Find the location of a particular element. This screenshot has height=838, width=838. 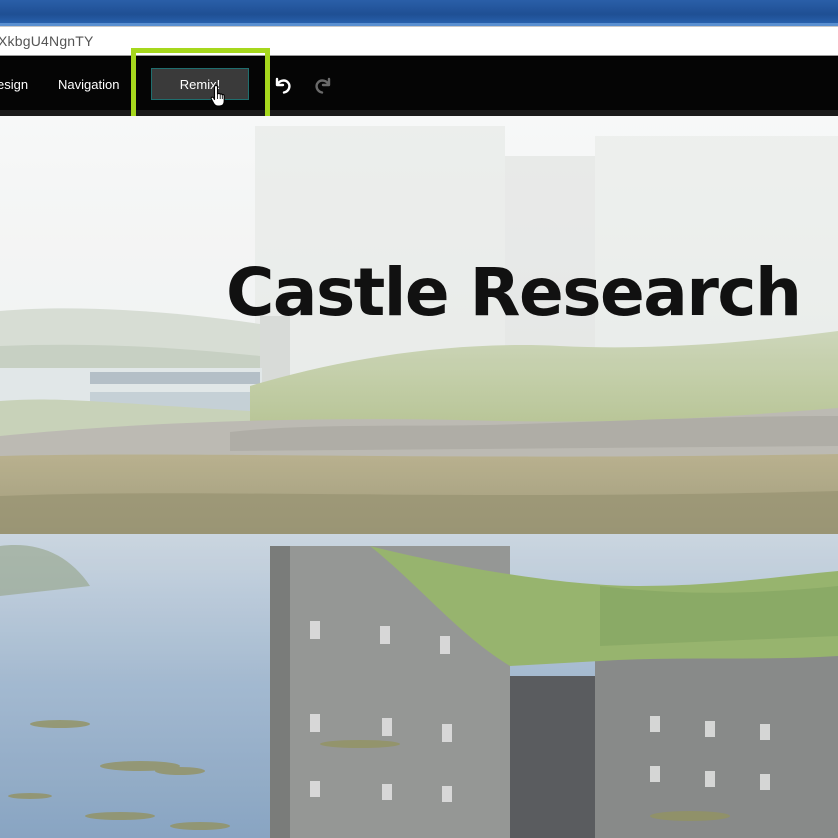

remix-button: Remix! is located at coordinates (200, 84).